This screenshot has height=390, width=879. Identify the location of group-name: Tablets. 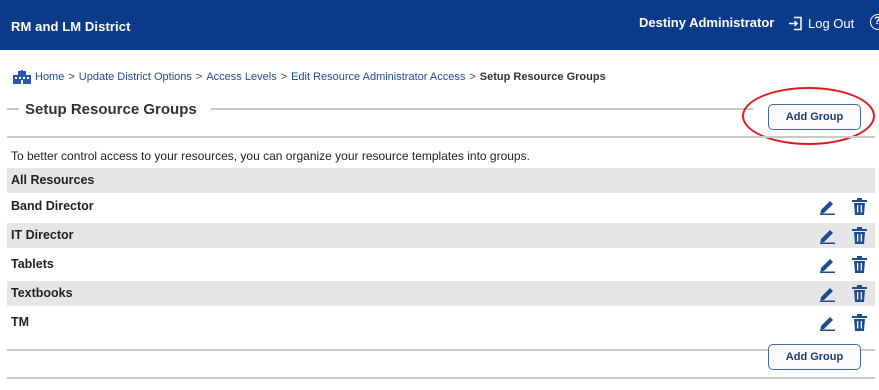
(32, 264).